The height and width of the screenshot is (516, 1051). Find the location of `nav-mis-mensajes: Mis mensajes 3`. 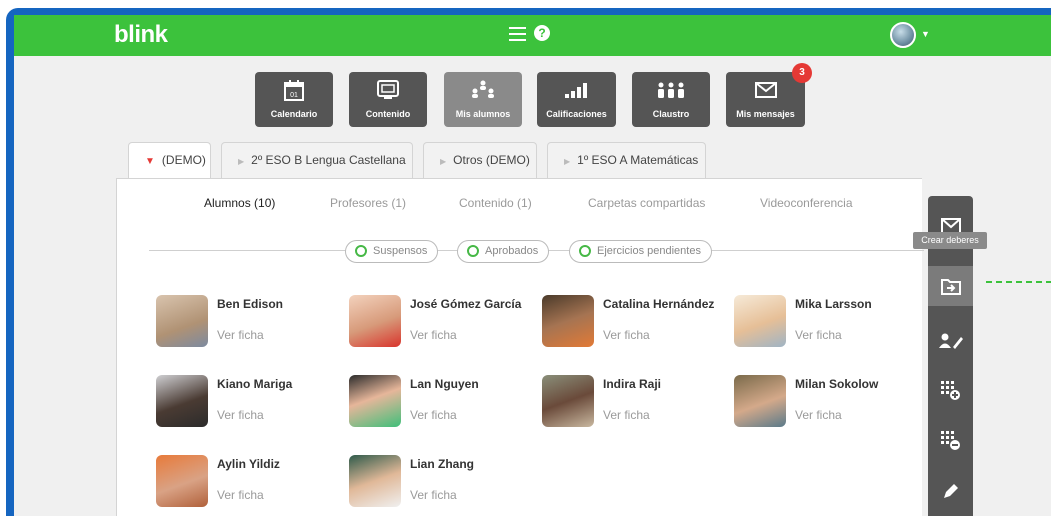

nav-mis-mensajes: Mis mensajes 3 is located at coordinates (769, 95).